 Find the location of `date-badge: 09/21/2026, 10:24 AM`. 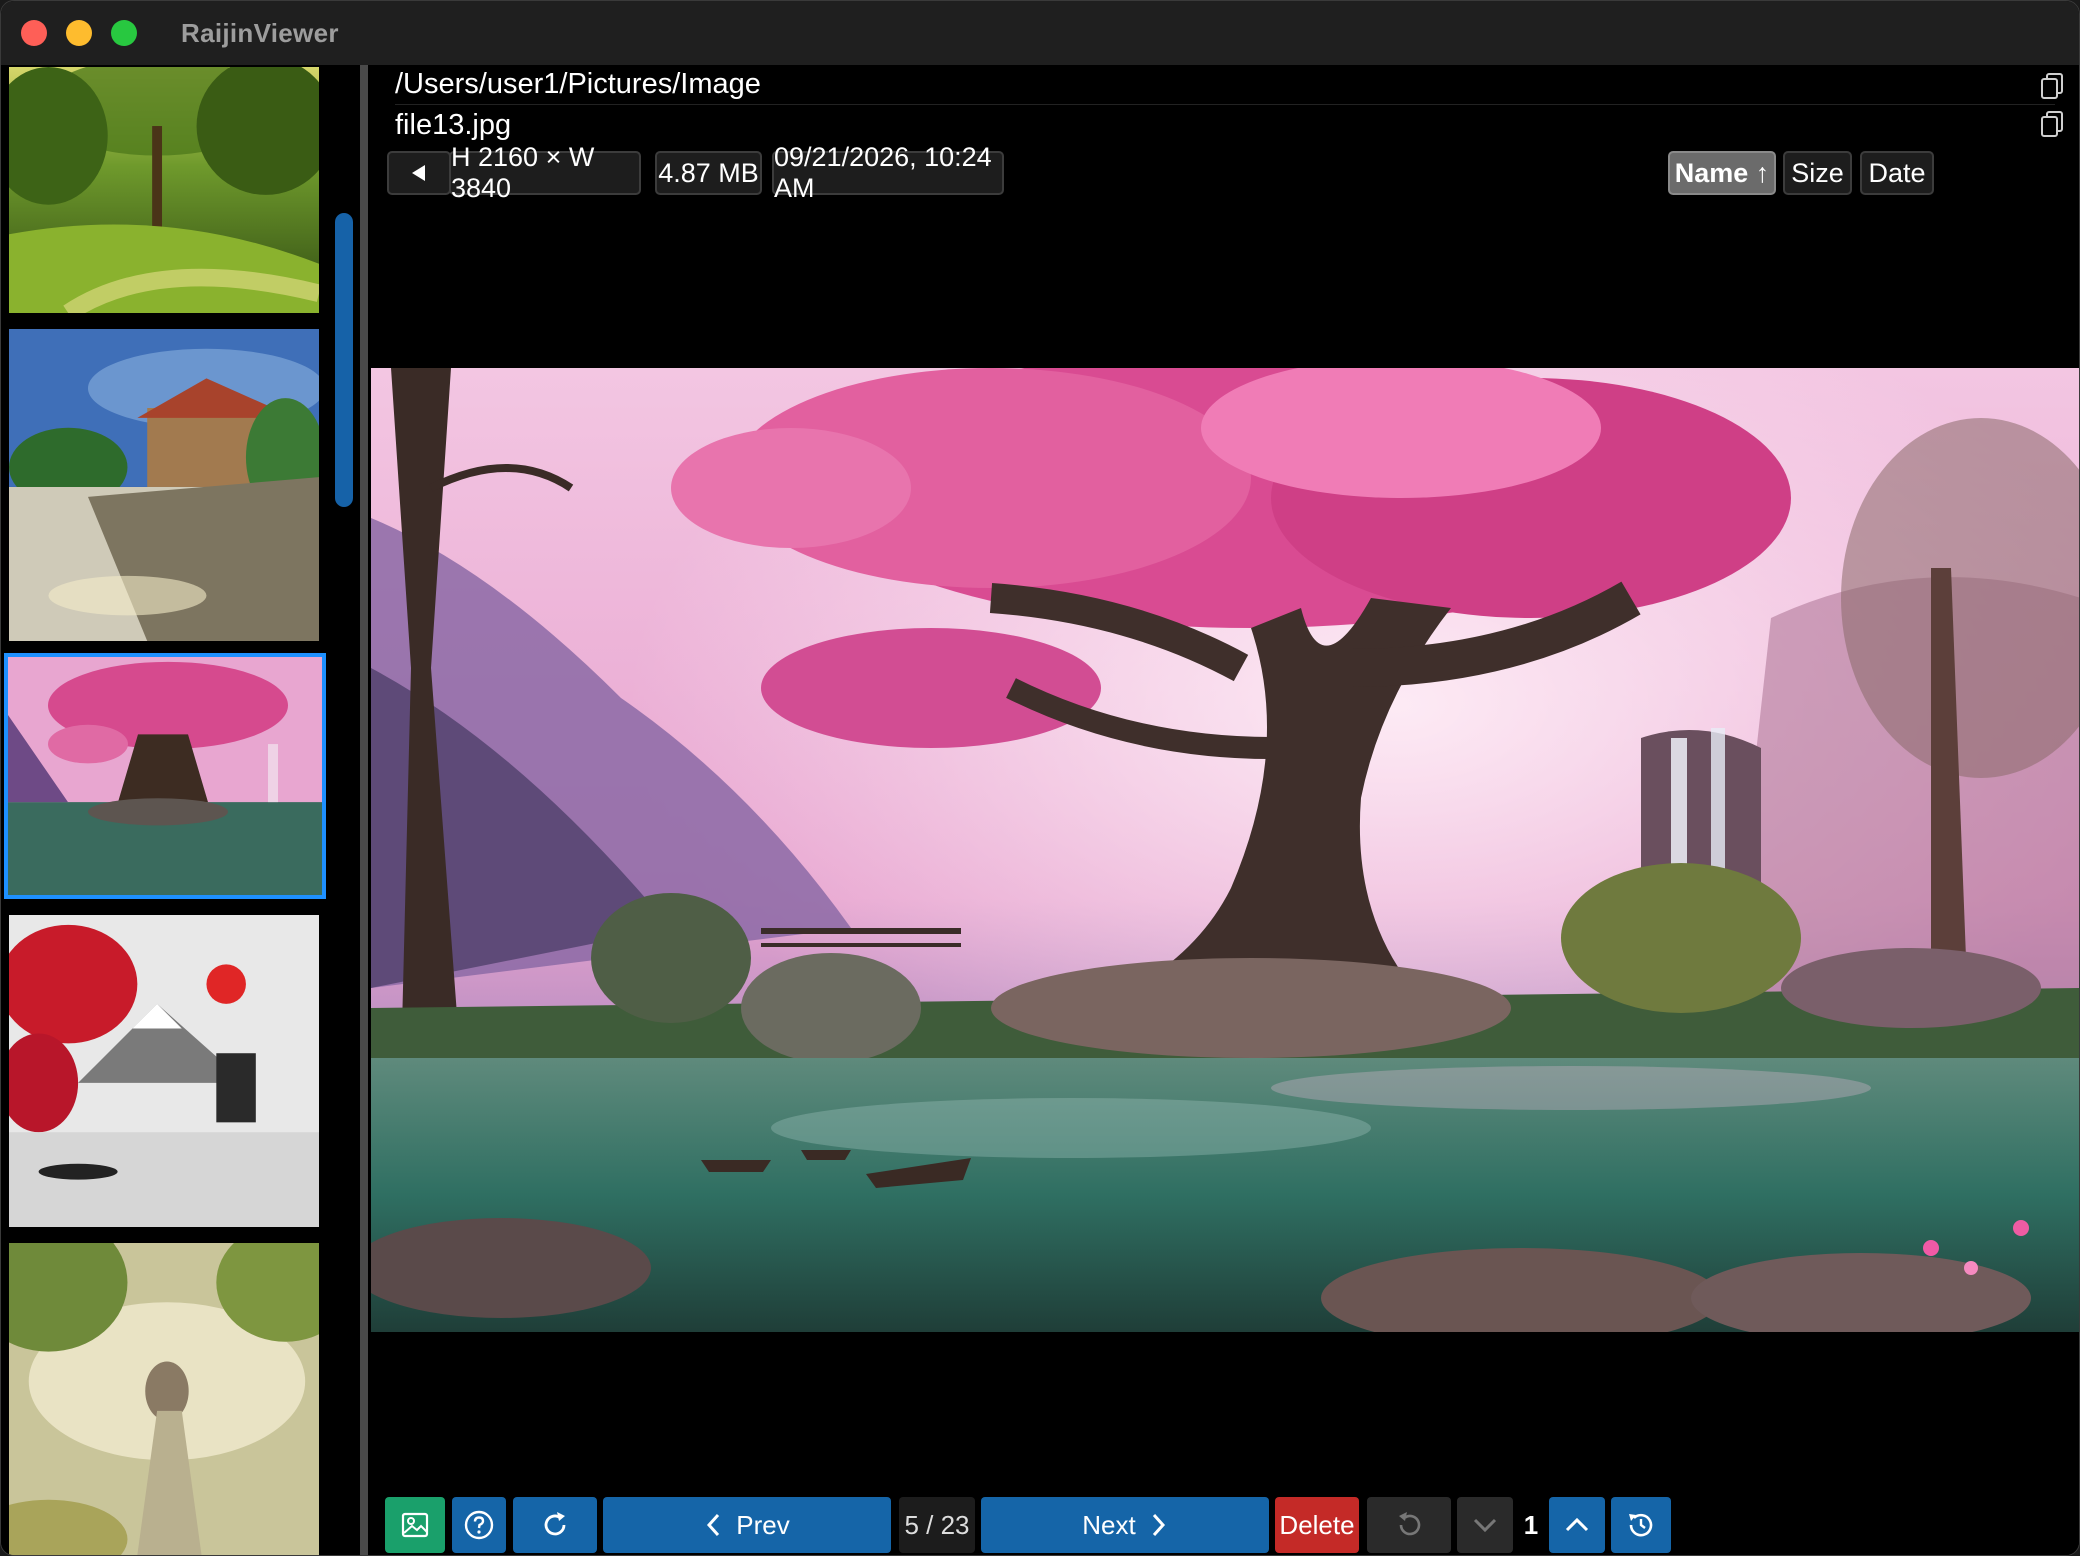

date-badge: 09/21/2026, 10:24 AM is located at coordinates (888, 172).